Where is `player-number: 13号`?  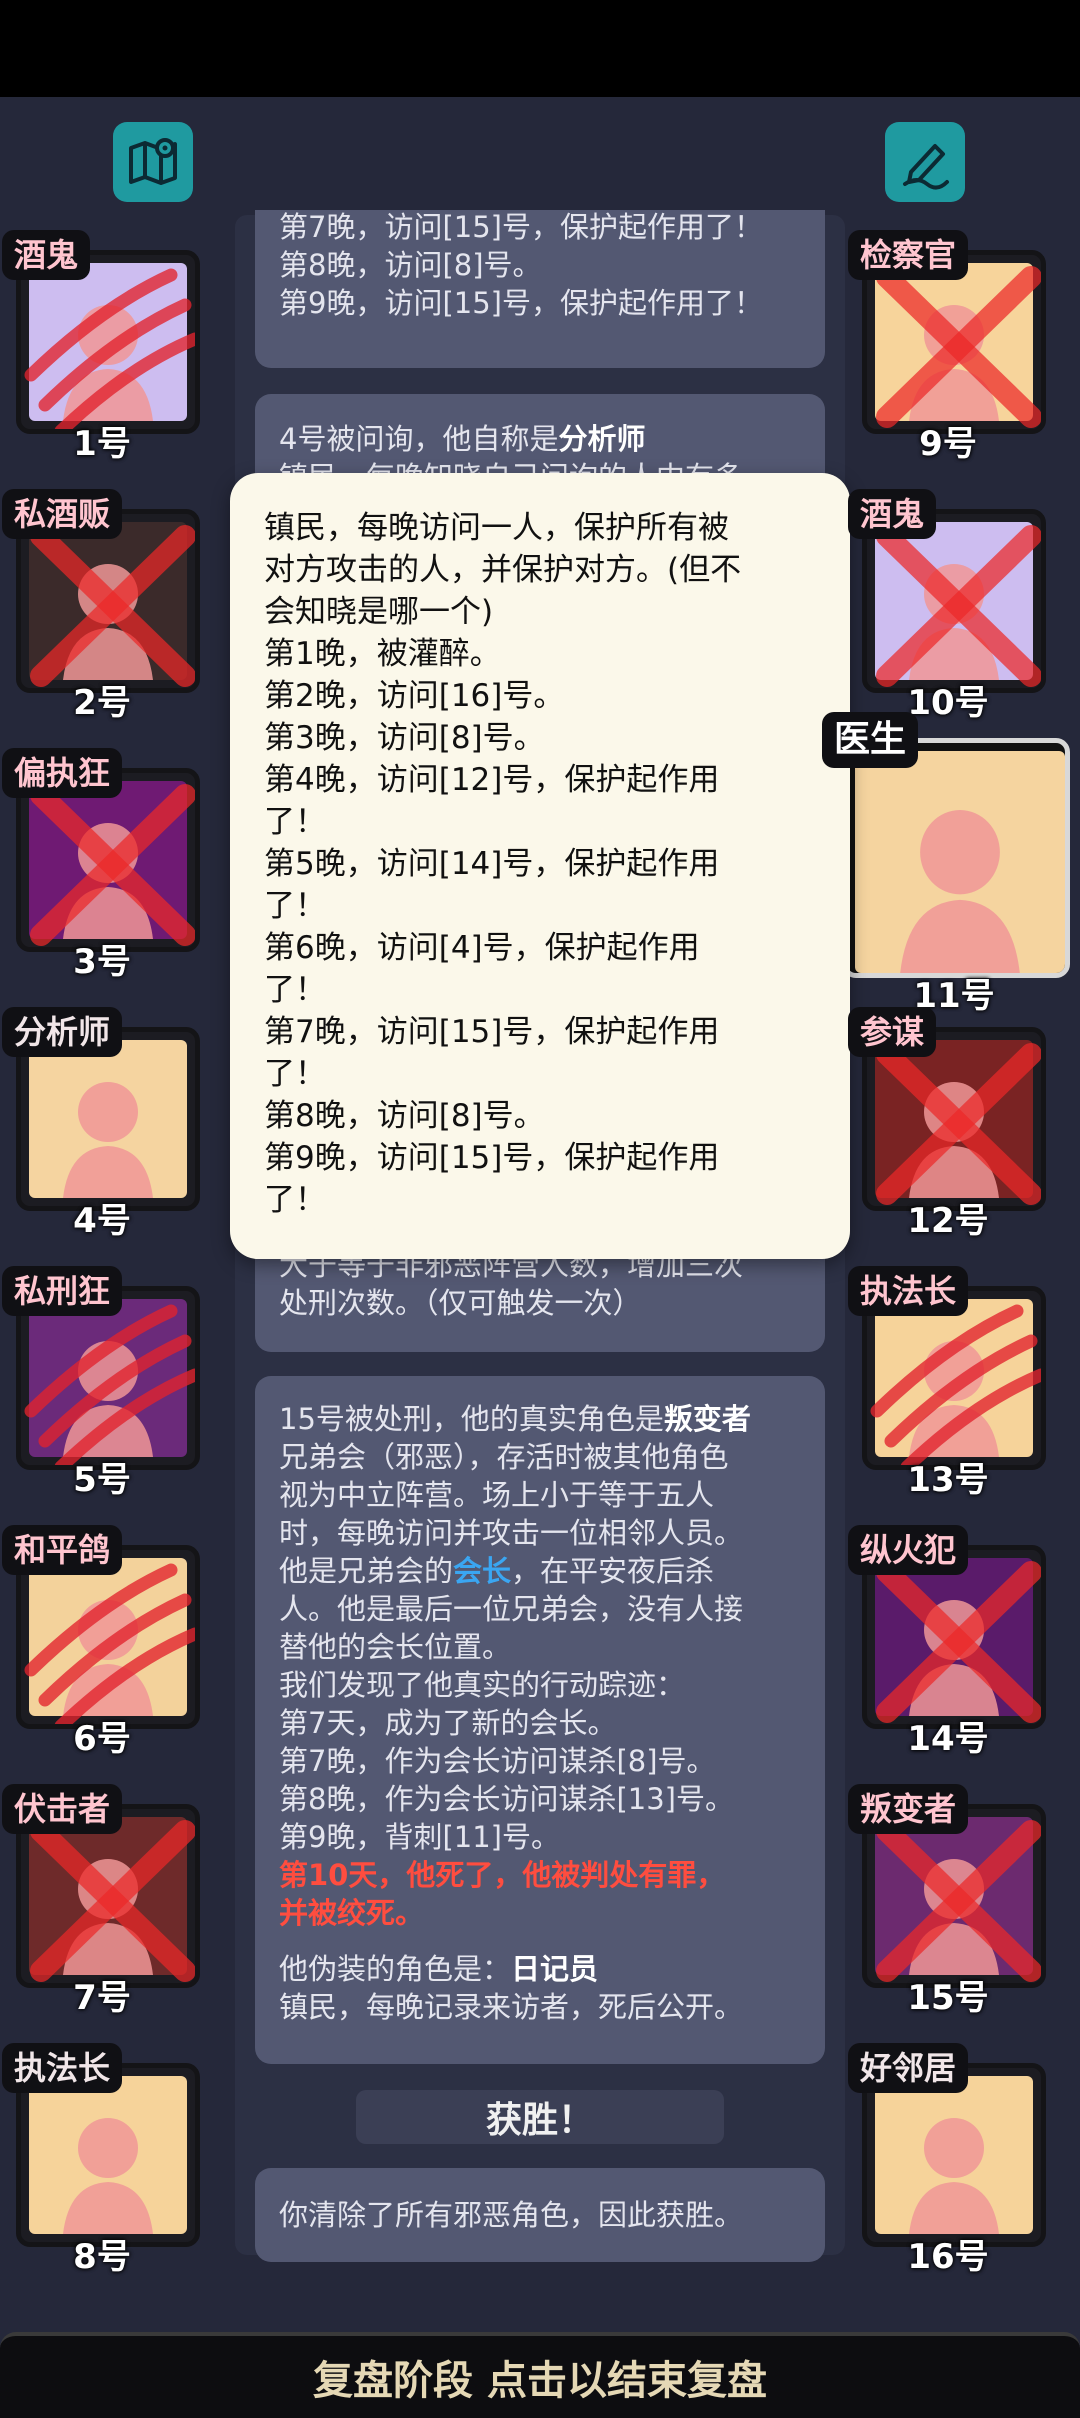 player-number: 13号 is located at coordinates (948, 1480).